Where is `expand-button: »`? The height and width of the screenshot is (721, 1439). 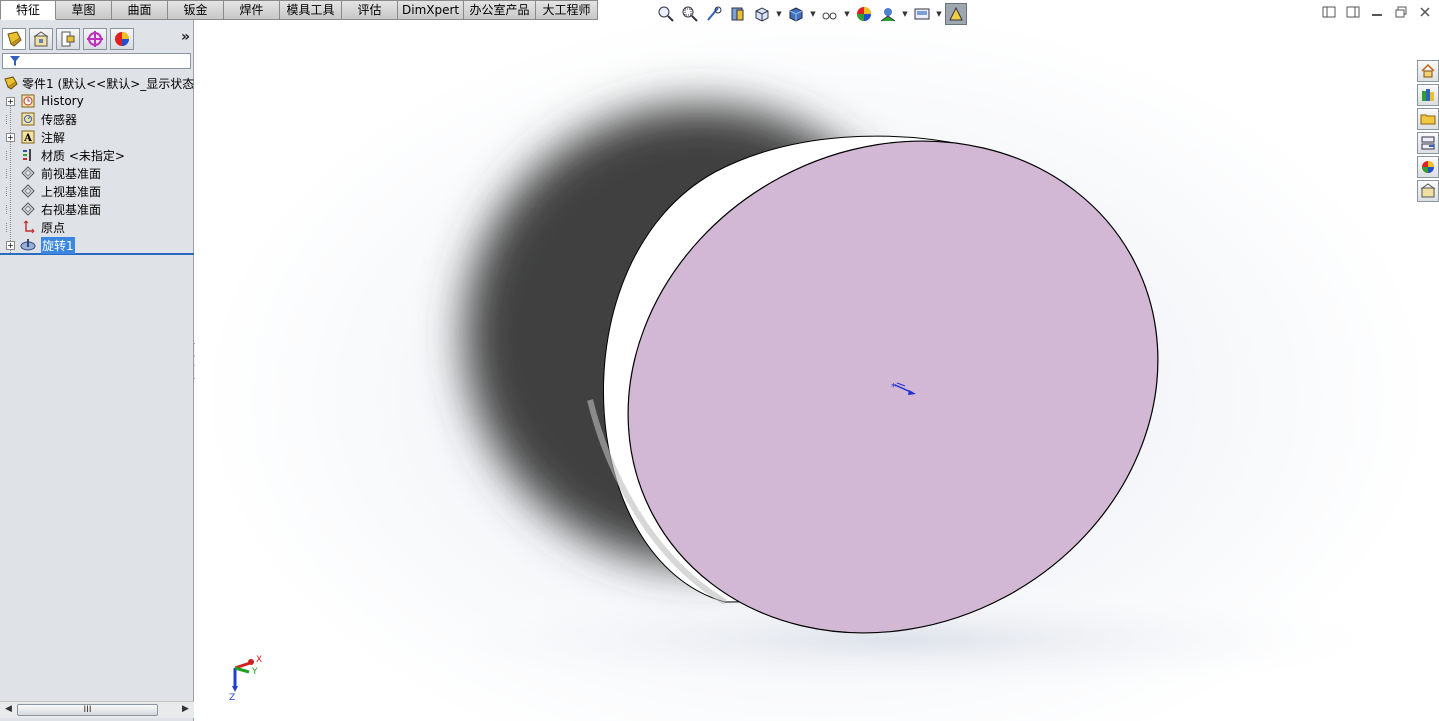
expand-button: » is located at coordinates (185, 37).